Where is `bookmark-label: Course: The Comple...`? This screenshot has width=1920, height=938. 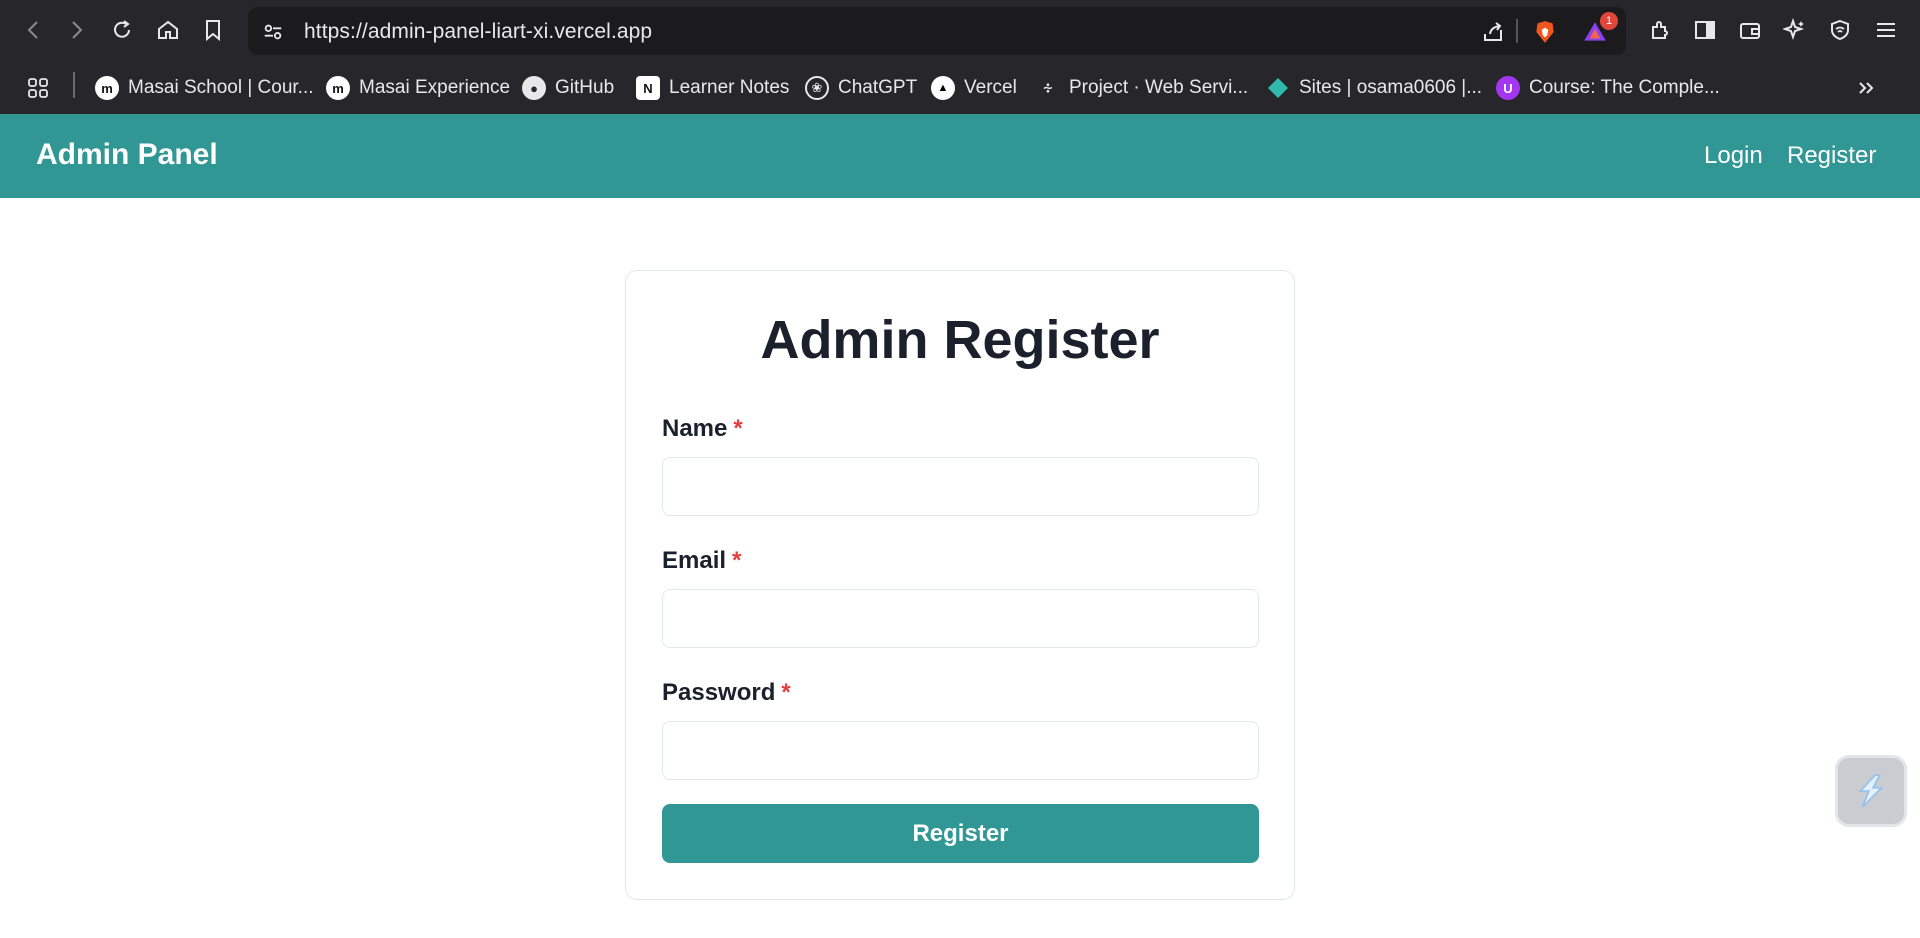 bookmark-label: Course: The Comple... is located at coordinates (1624, 87).